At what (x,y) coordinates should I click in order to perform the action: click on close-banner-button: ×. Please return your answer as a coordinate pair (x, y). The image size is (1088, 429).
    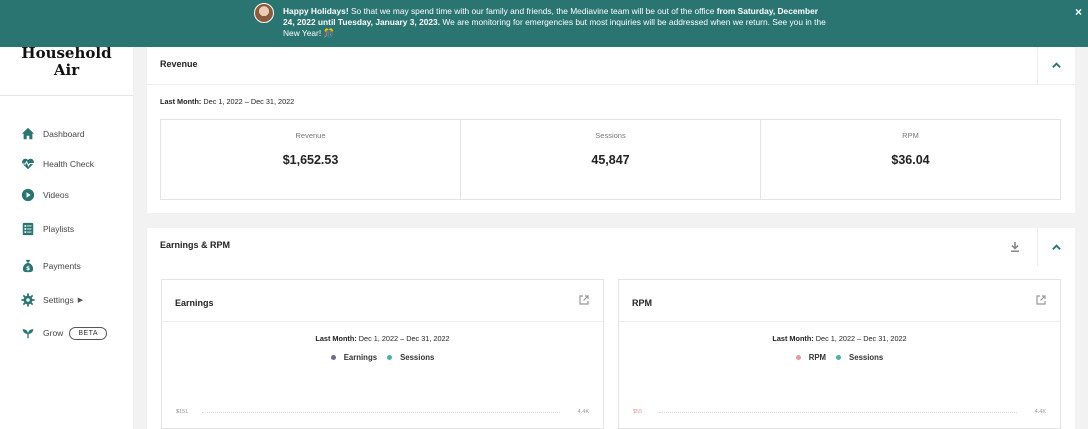
    Looking at the image, I should click on (1078, 12).